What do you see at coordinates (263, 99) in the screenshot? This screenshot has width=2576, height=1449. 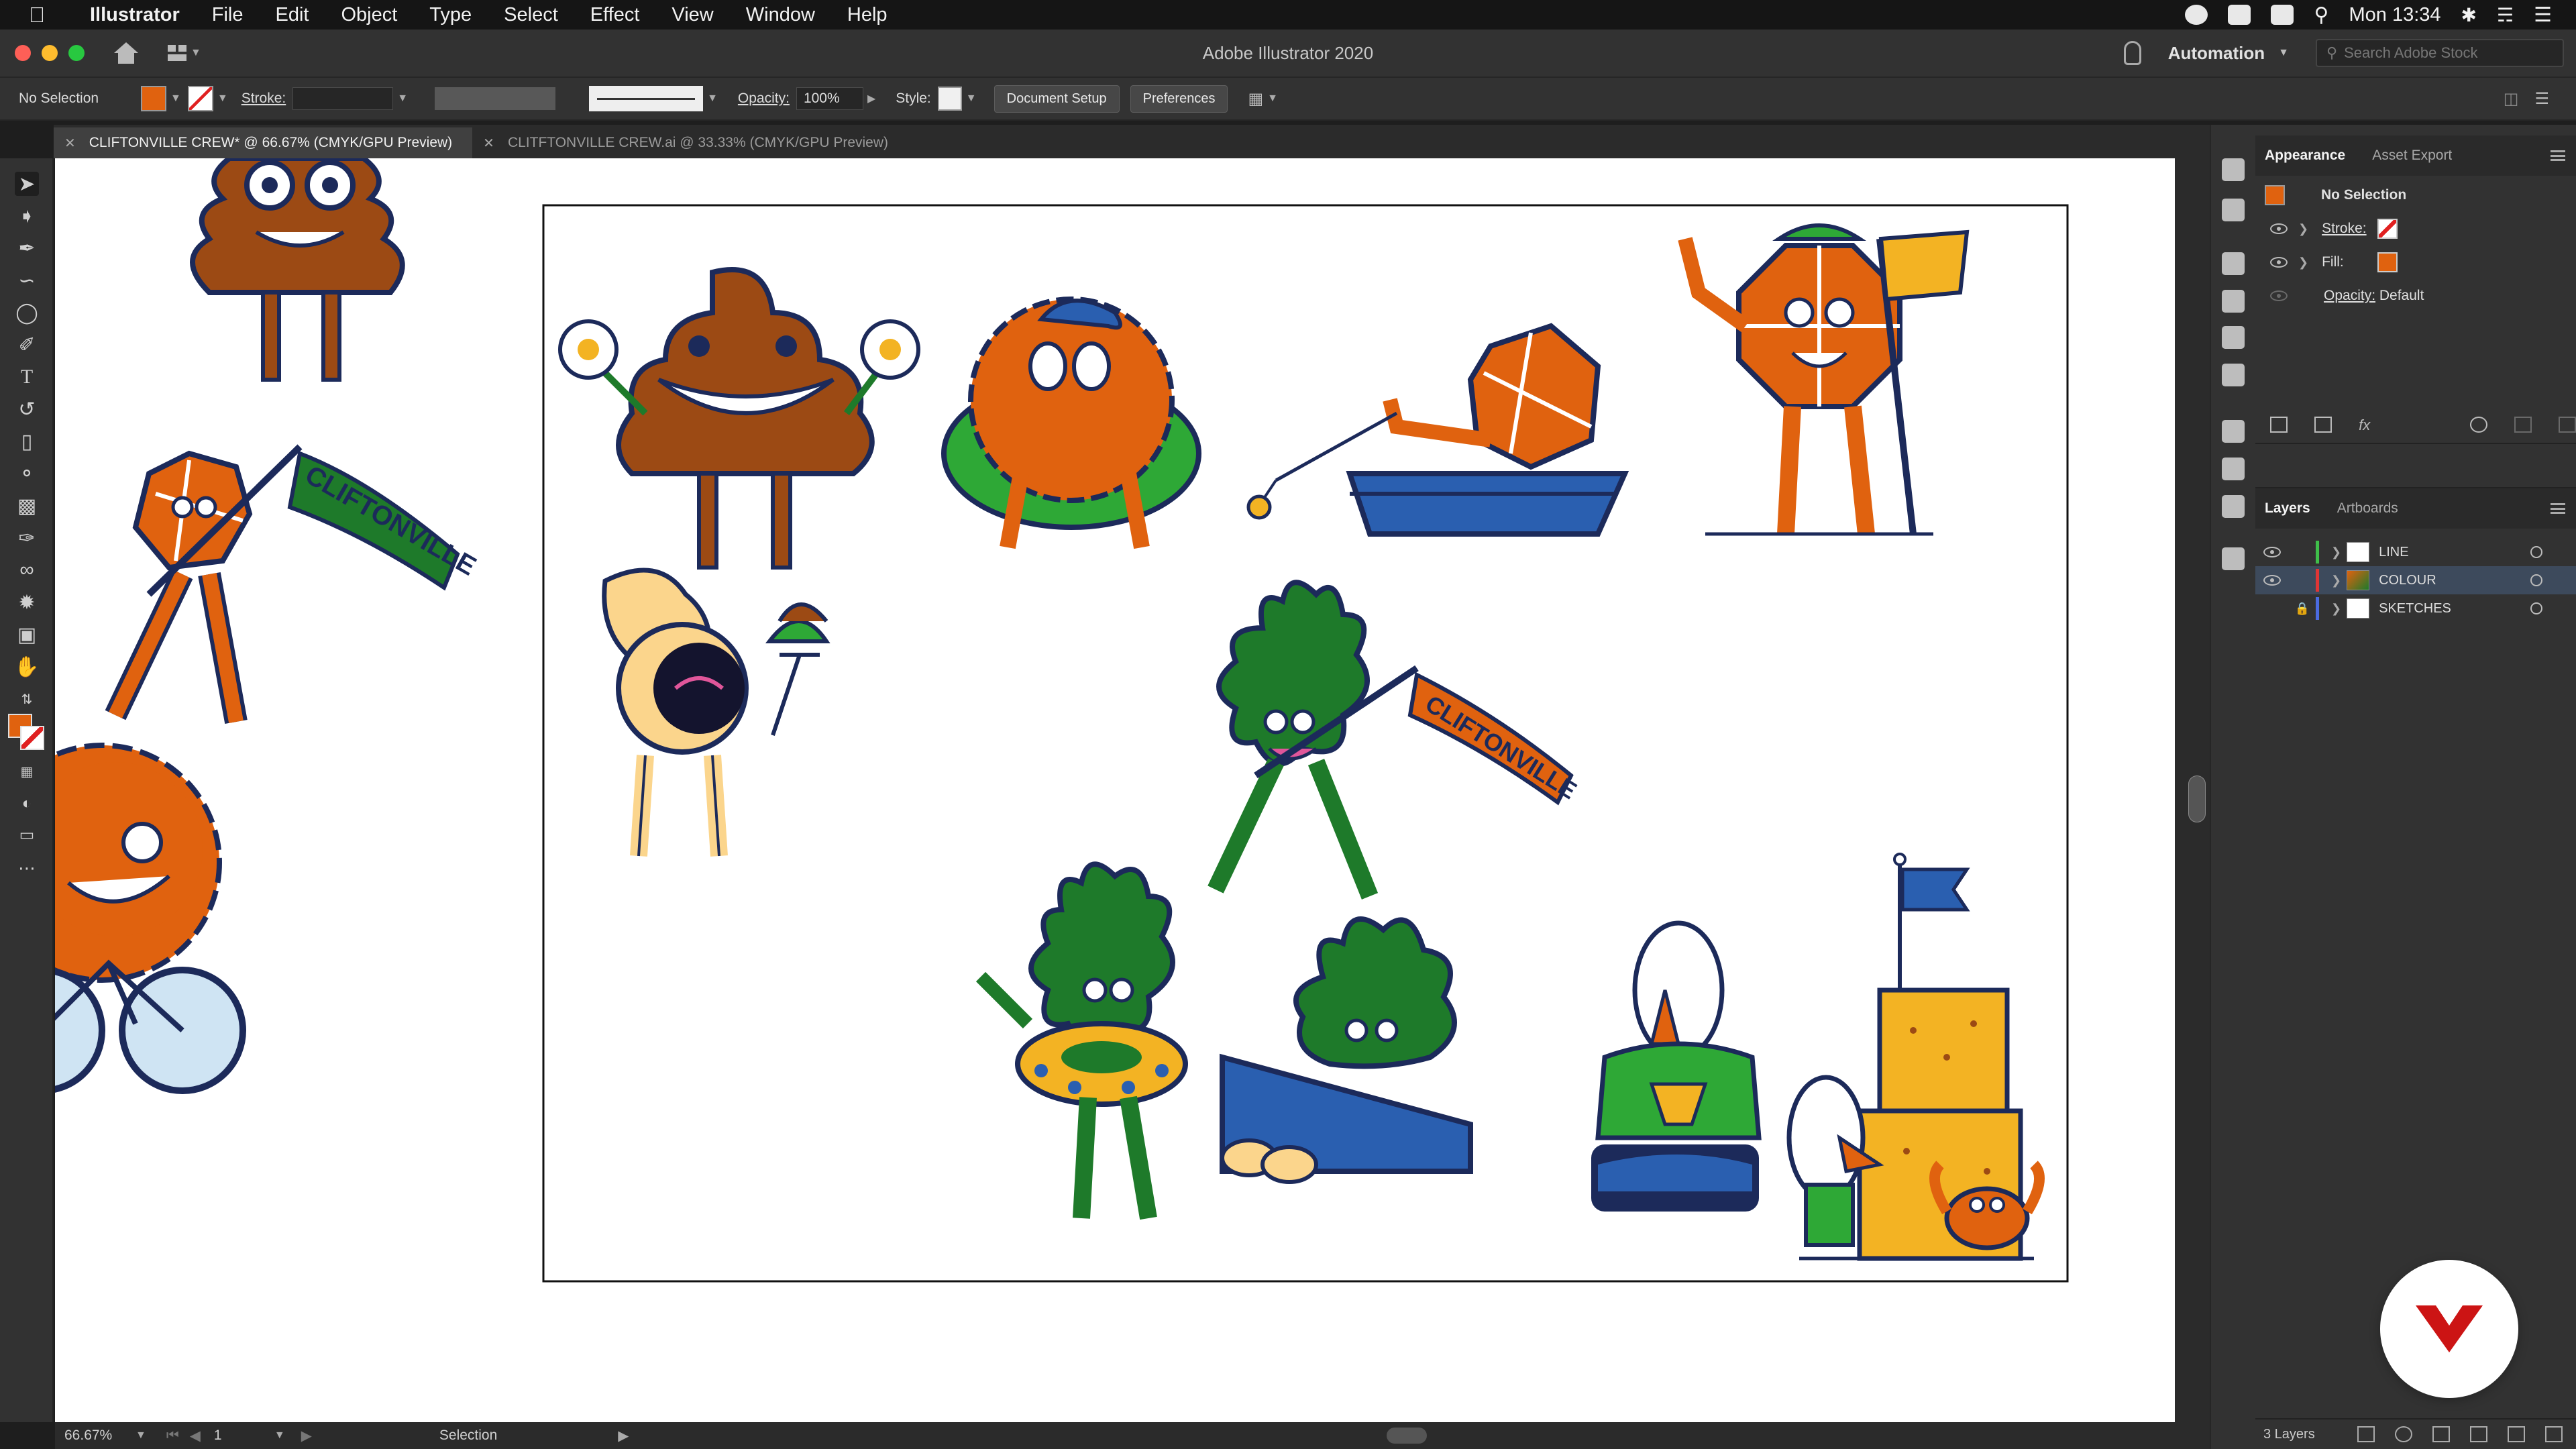 I see `stroke-label: Stroke:` at bounding box center [263, 99].